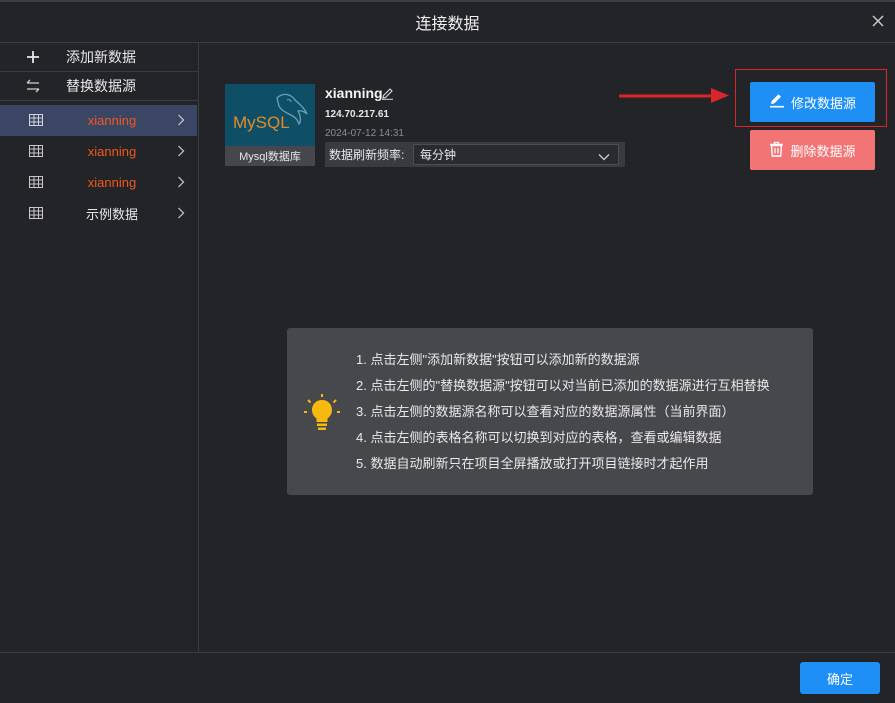  I want to click on annotation-arrow, so click(674, 95).